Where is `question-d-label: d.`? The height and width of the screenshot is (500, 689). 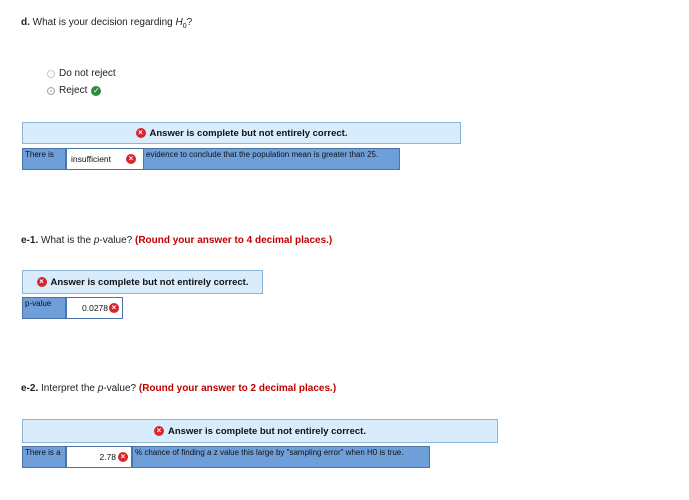 question-d-label: d. is located at coordinates (25, 22).